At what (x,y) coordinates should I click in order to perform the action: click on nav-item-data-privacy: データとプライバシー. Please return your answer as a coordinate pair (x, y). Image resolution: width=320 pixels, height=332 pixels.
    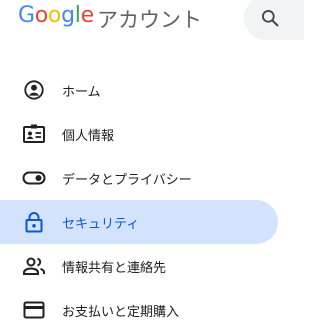
    Looking at the image, I should click on (139, 178).